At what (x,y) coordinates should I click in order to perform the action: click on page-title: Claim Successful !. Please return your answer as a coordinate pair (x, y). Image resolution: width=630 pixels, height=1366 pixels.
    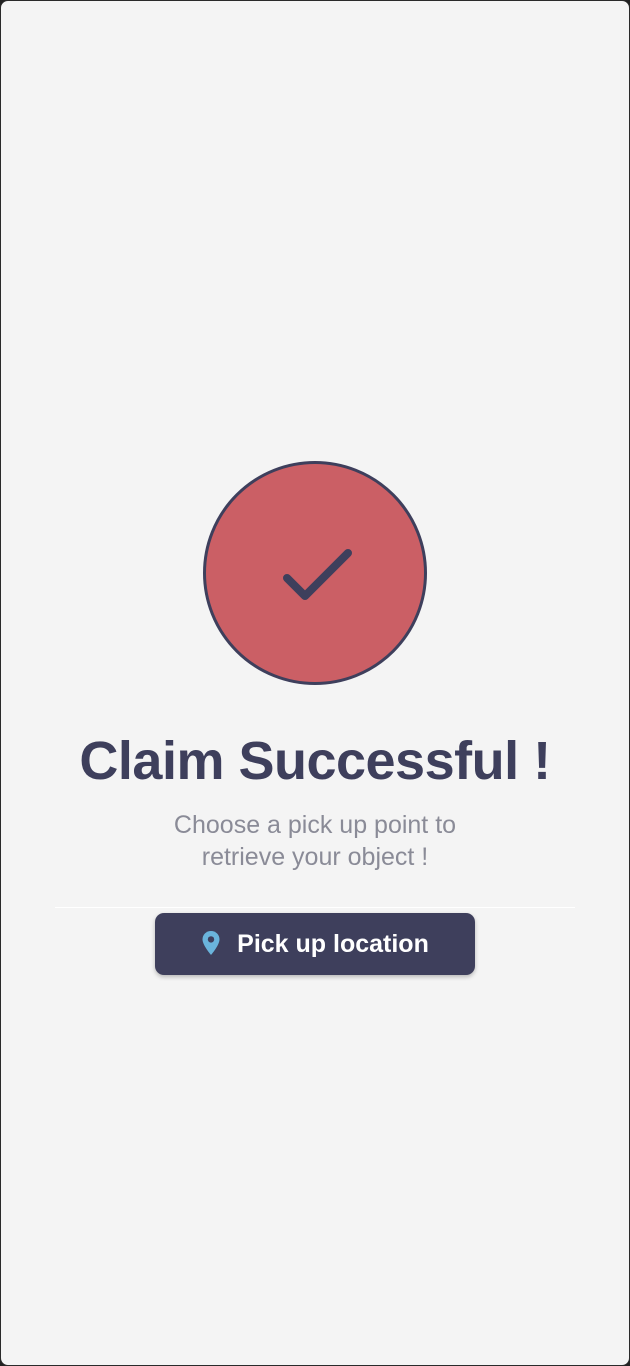
    Looking at the image, I should click on (315, 761).